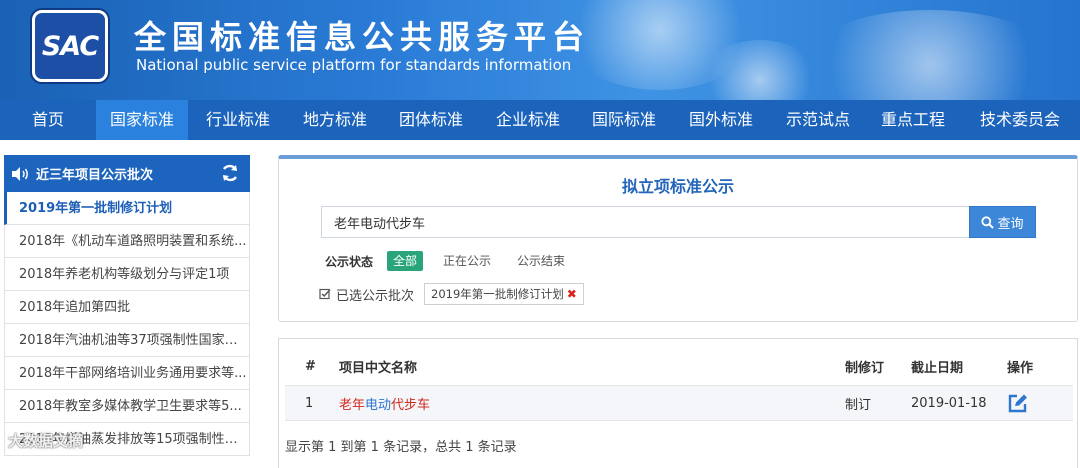 This screenshot has width=1080, height=468. I want to click on refresh-icon, so click(230, 173).